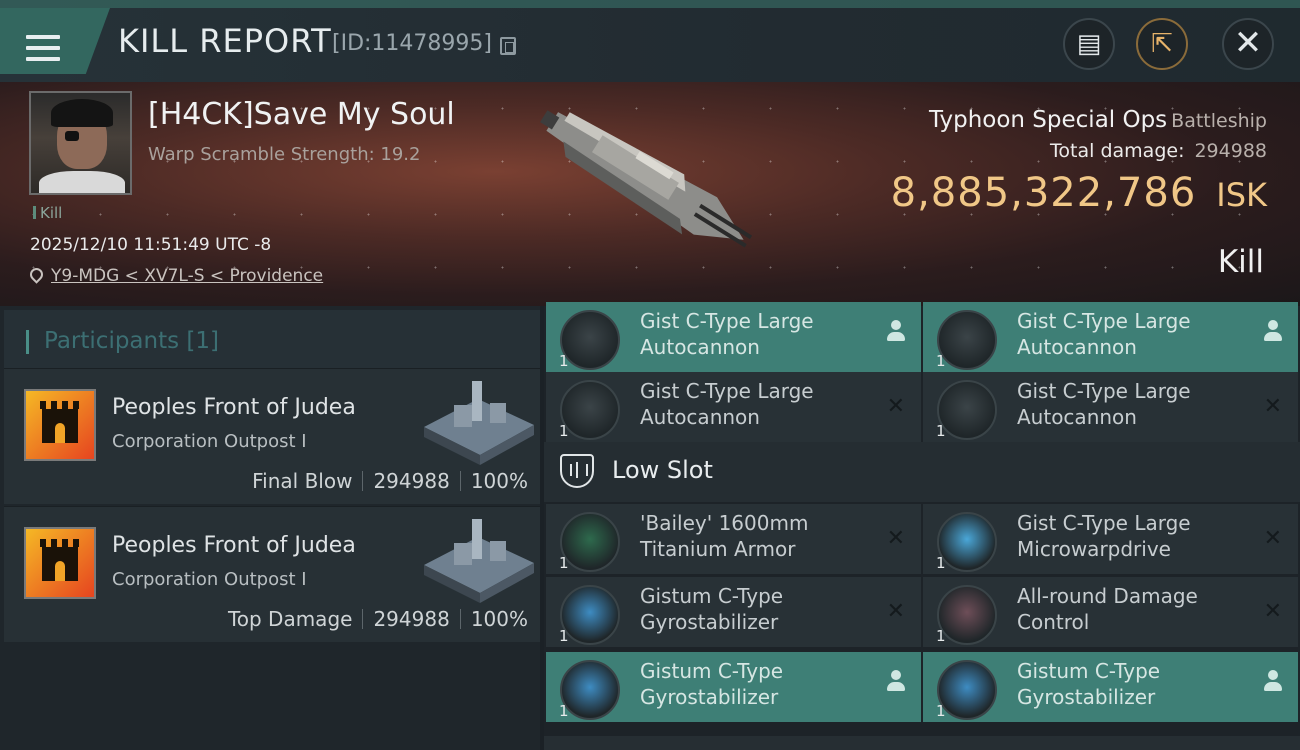  What do you see at coordinates (1048, 120) in the screenshot?
I see `ship-name-text: Typhoon Special Ops` at bounding box center [1048, 120].